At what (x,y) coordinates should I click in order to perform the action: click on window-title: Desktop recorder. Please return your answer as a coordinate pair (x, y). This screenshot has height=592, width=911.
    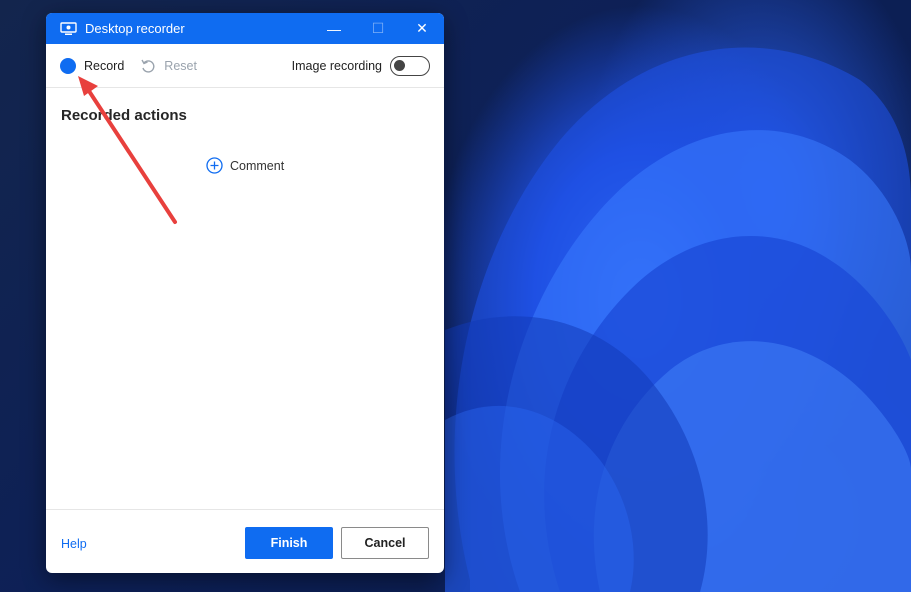
    Looking at the image, I should click on (135, 28).